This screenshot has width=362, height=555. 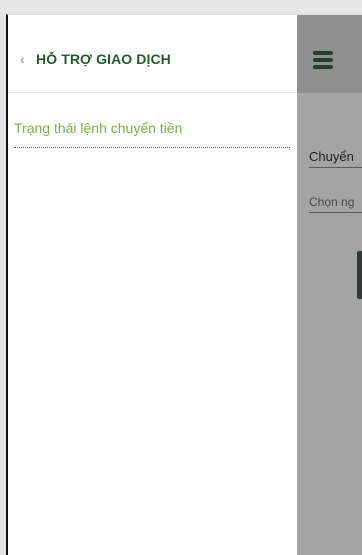 What do you see at coordinates (22, 59) in the screenshot?
I see `chevron-left-icon: ‹` at bounding box center [22, 59].